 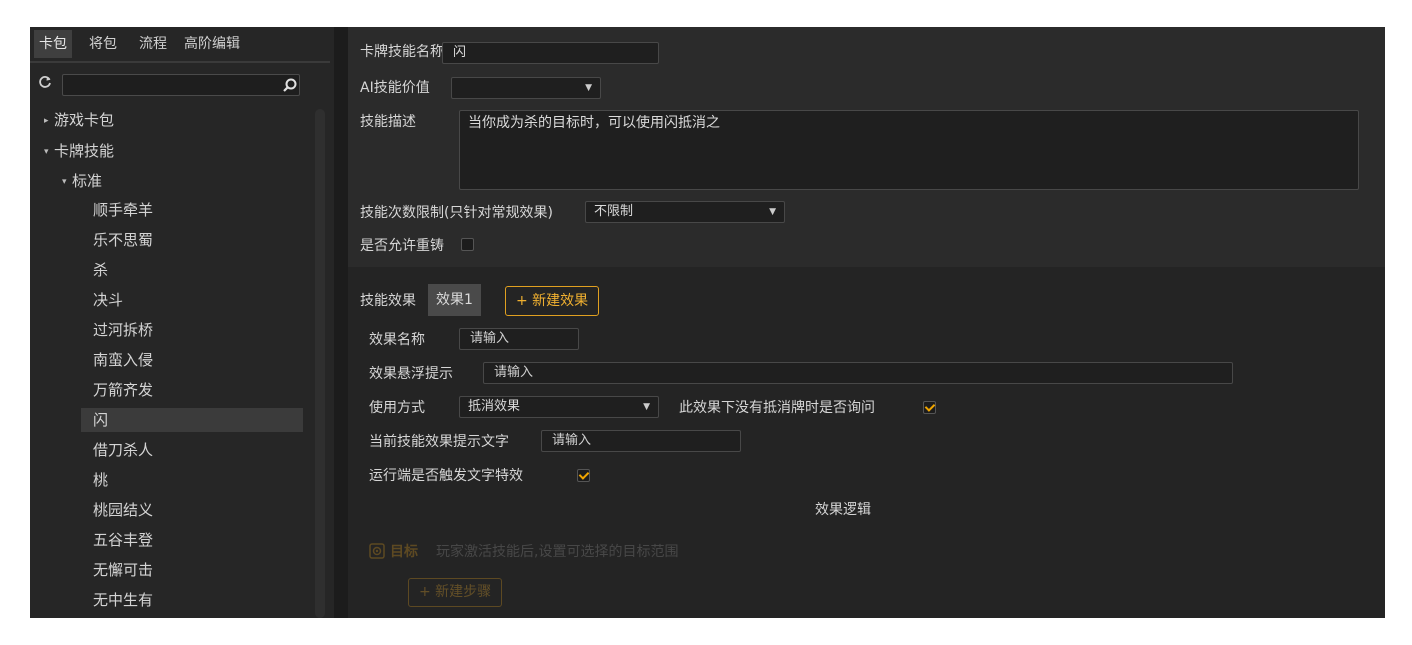 What do you see at coordinates (45, 82) in the screenshot?
I see `refresh-icon` at bounding box center [45, 82].